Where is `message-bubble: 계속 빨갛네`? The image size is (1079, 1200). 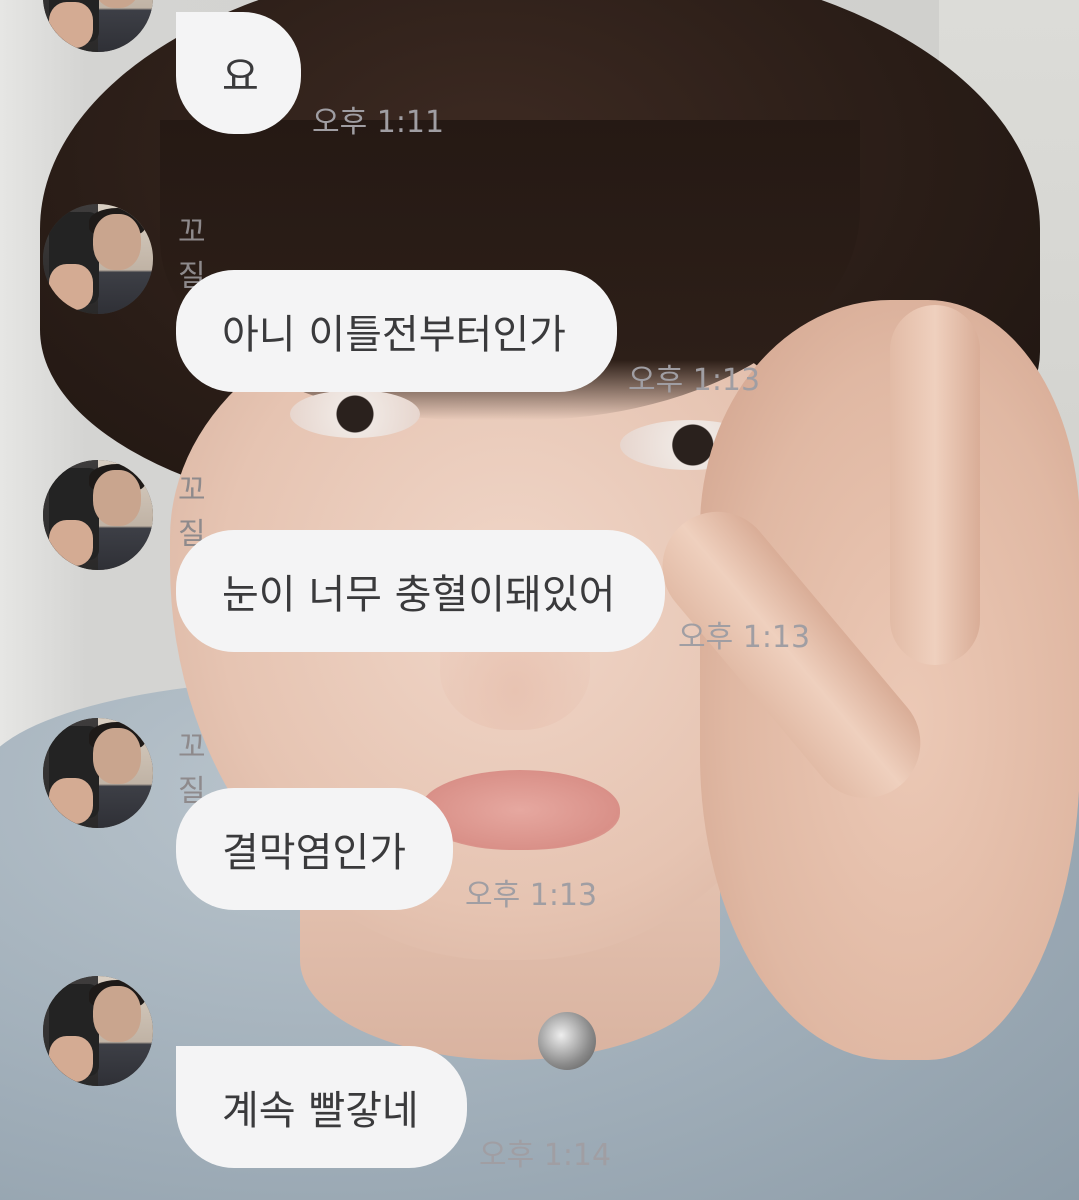 message-bubble: 계속 빨갛네 is located at coordinates (321, 1107).